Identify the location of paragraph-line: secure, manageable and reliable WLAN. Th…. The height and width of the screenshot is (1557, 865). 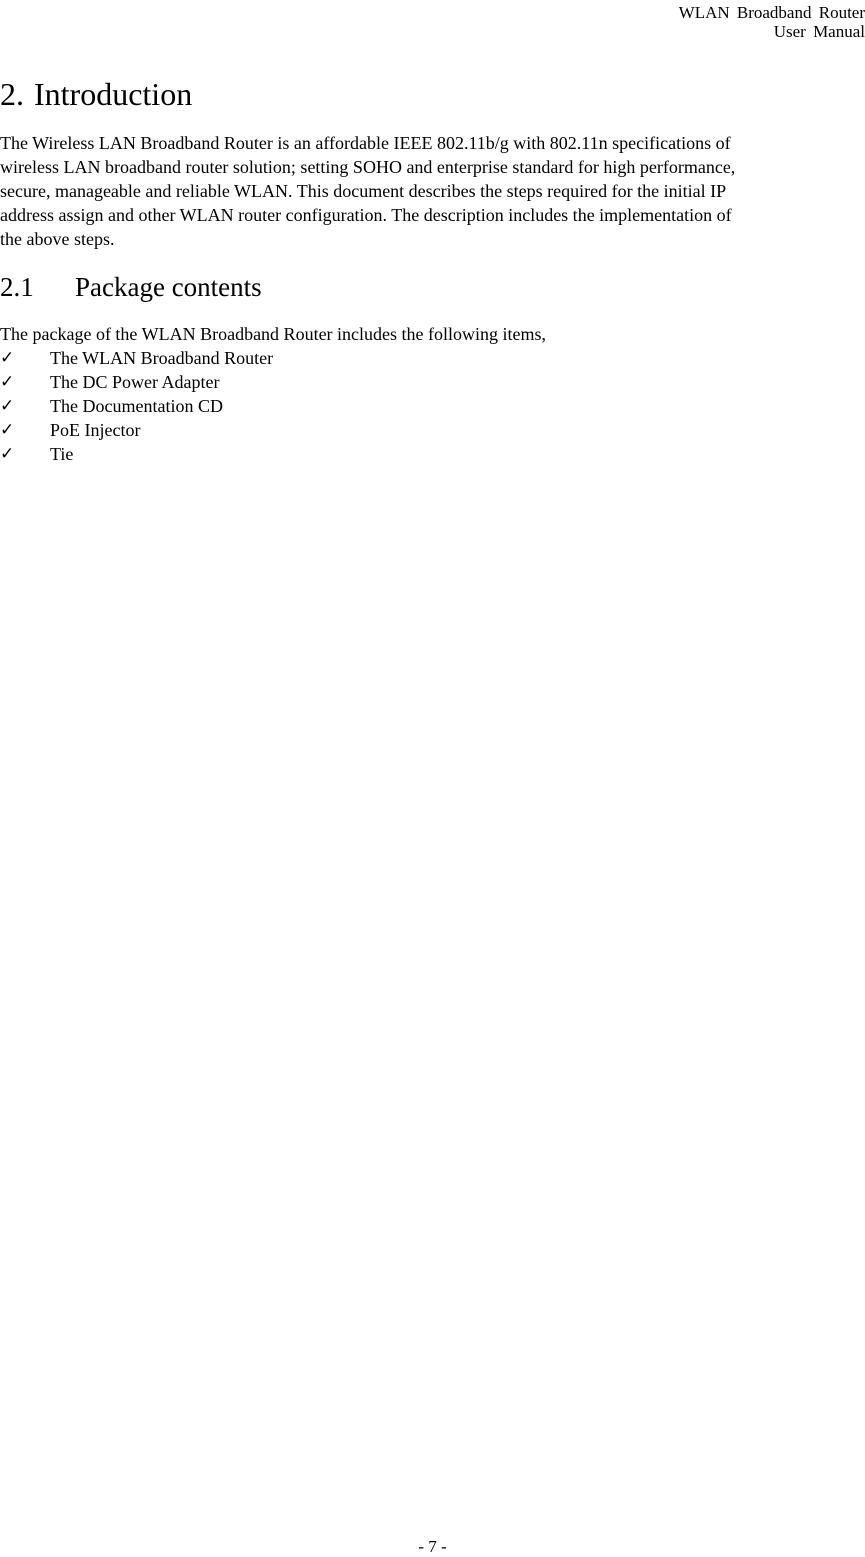
(363, 191).